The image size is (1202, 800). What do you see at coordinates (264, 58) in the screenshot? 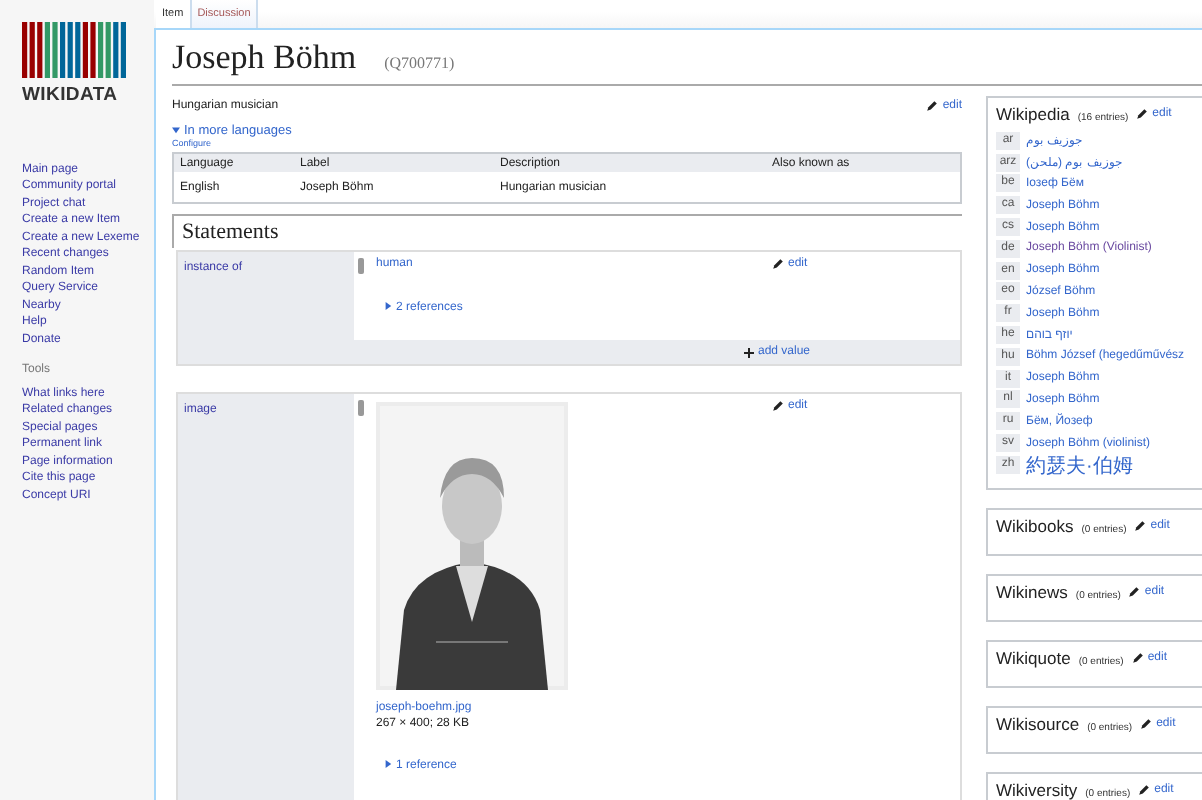
I see `page-title: Joseph Böhm` at bounding box center [264, 58].